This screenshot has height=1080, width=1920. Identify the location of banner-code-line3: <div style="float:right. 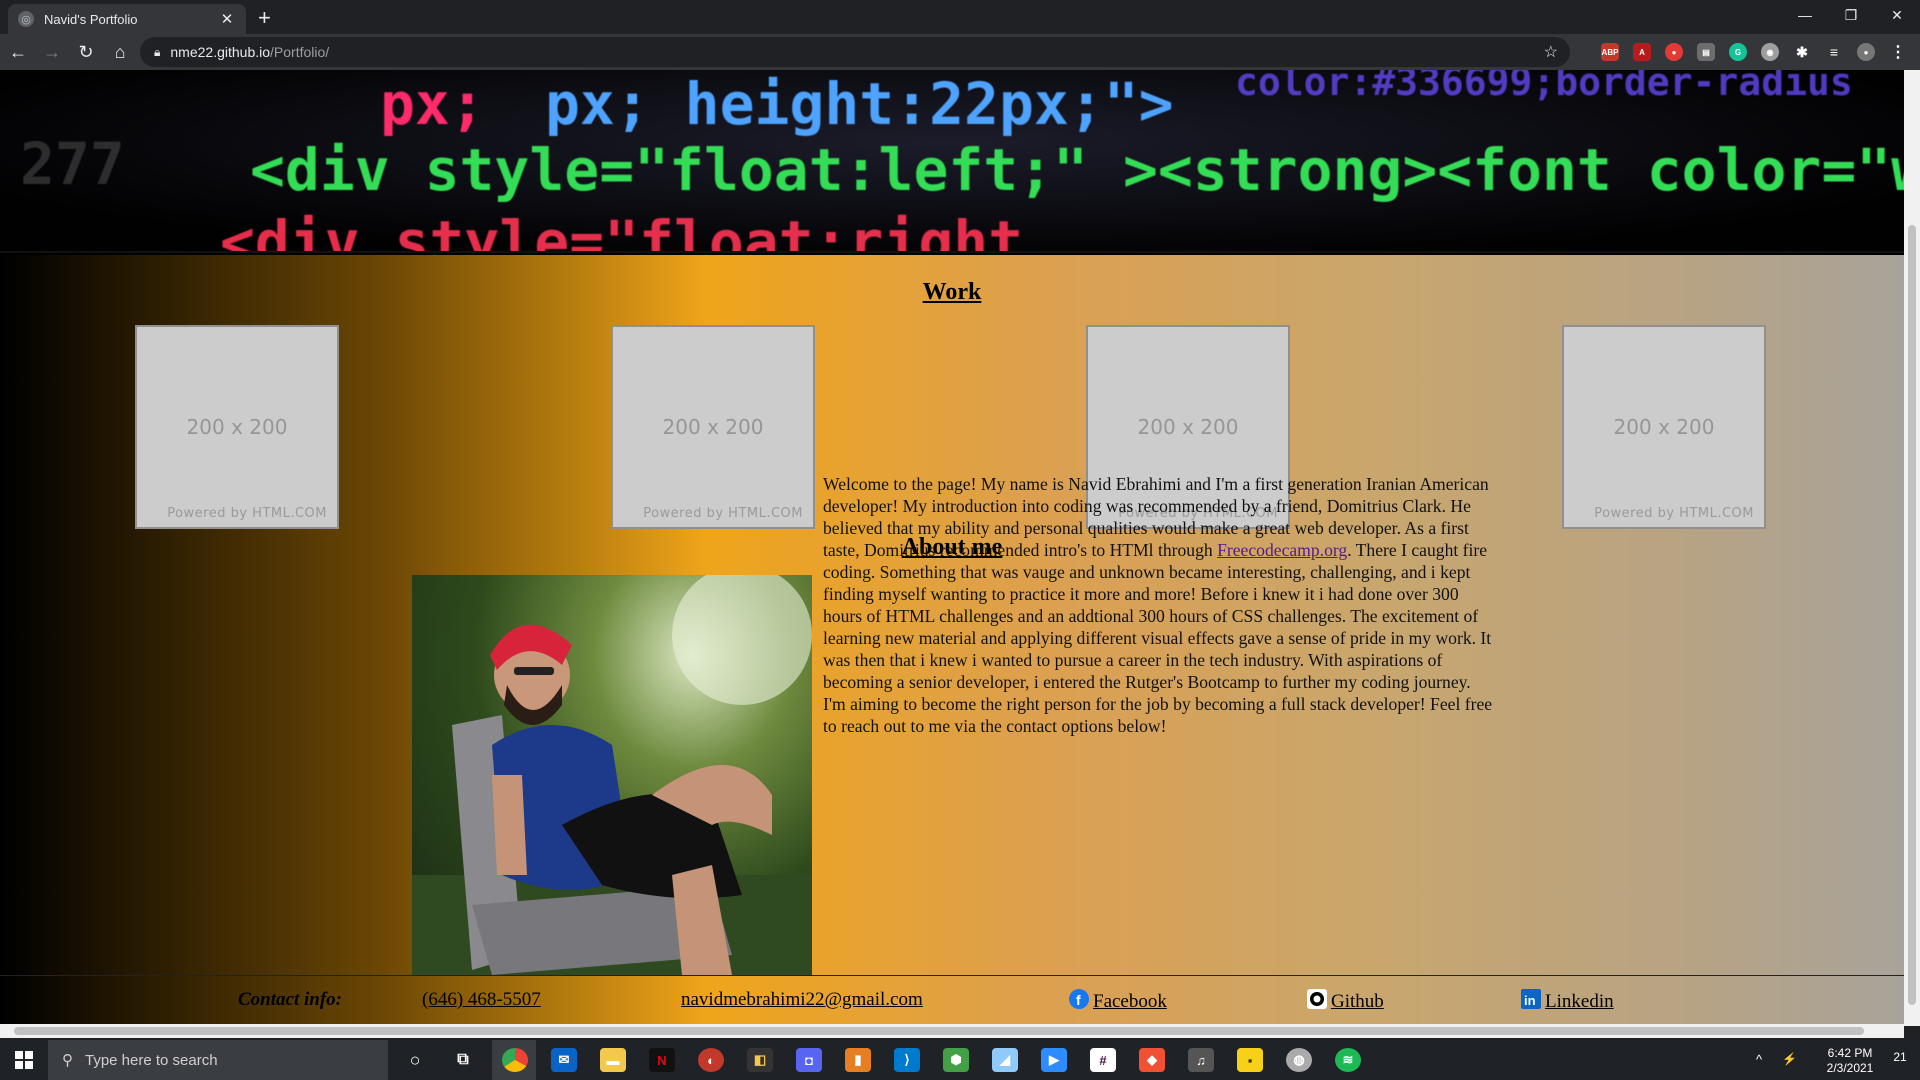
(622, 230).